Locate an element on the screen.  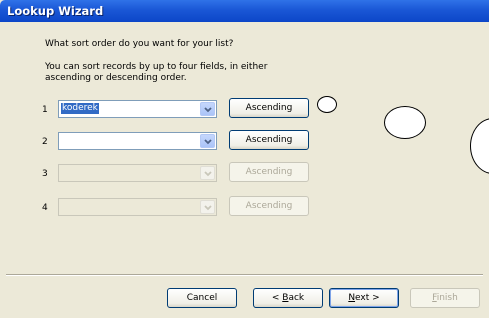
annotation-circle-small is located at coordinates (327, 104).